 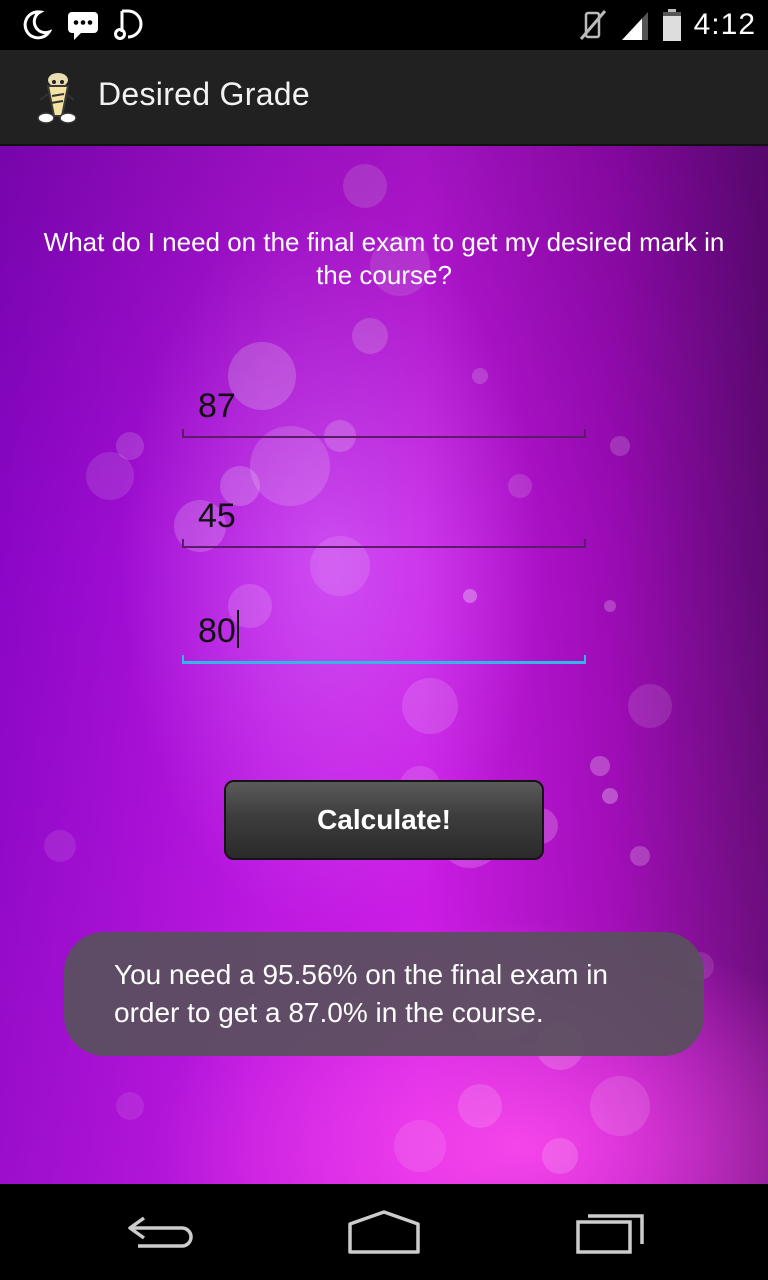 I want to click on desired-mark-input: 87, so click(x=384, y=408).